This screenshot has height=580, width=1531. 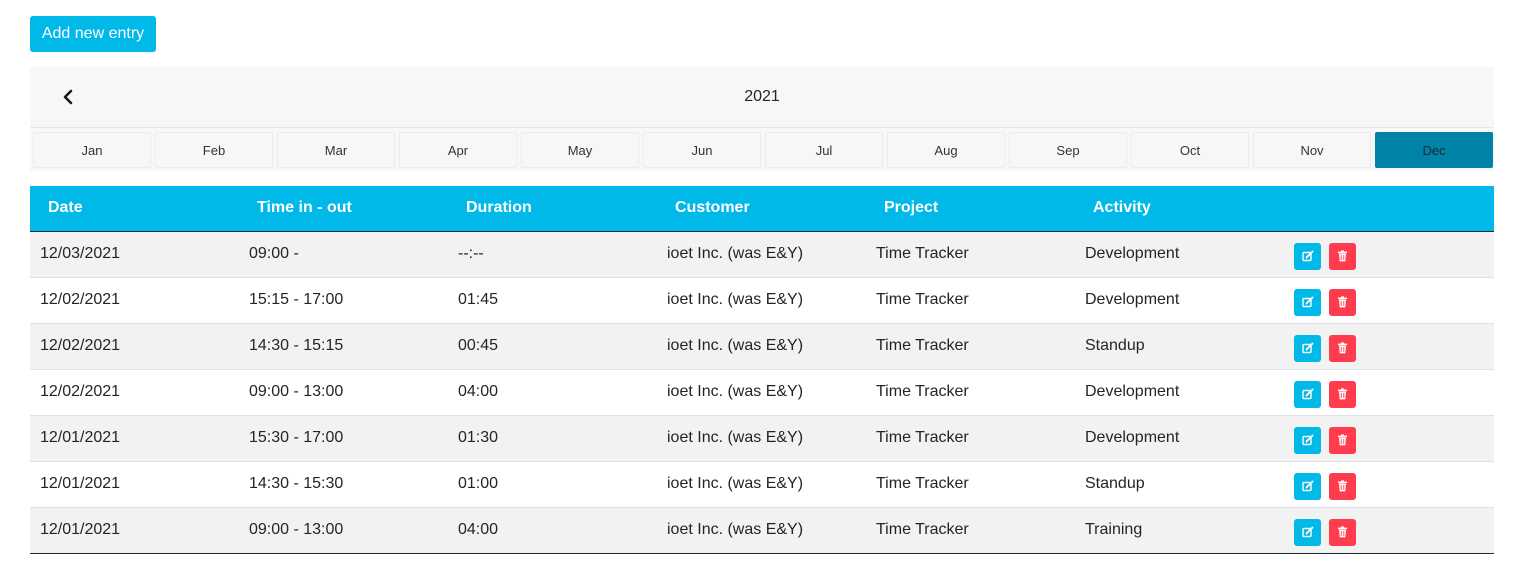 I want to click on cell-time: 15:30 - 17:00, so click(x=343, y=438).